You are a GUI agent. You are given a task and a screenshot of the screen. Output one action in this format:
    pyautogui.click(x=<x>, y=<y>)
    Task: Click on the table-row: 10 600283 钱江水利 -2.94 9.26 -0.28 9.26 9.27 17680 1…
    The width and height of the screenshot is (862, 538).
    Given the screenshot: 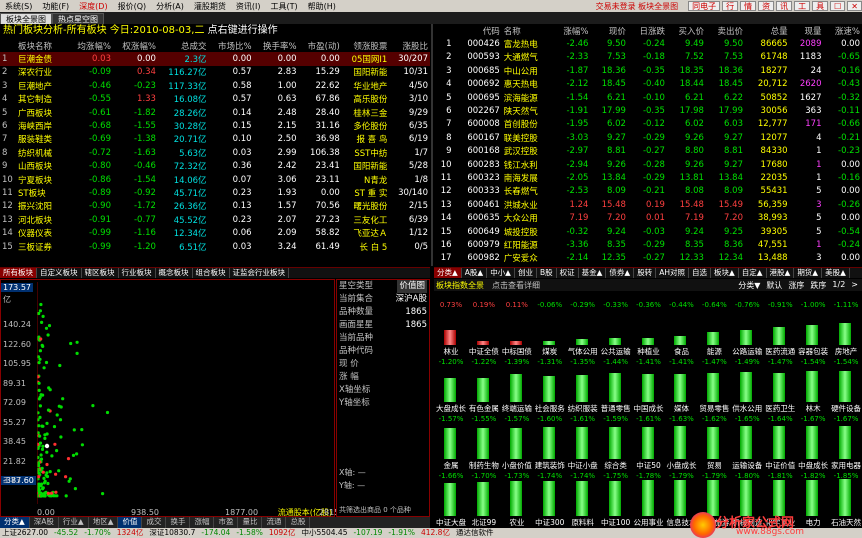 What is the action you would take?
    pyautogui.click(x=648, y=164)
    